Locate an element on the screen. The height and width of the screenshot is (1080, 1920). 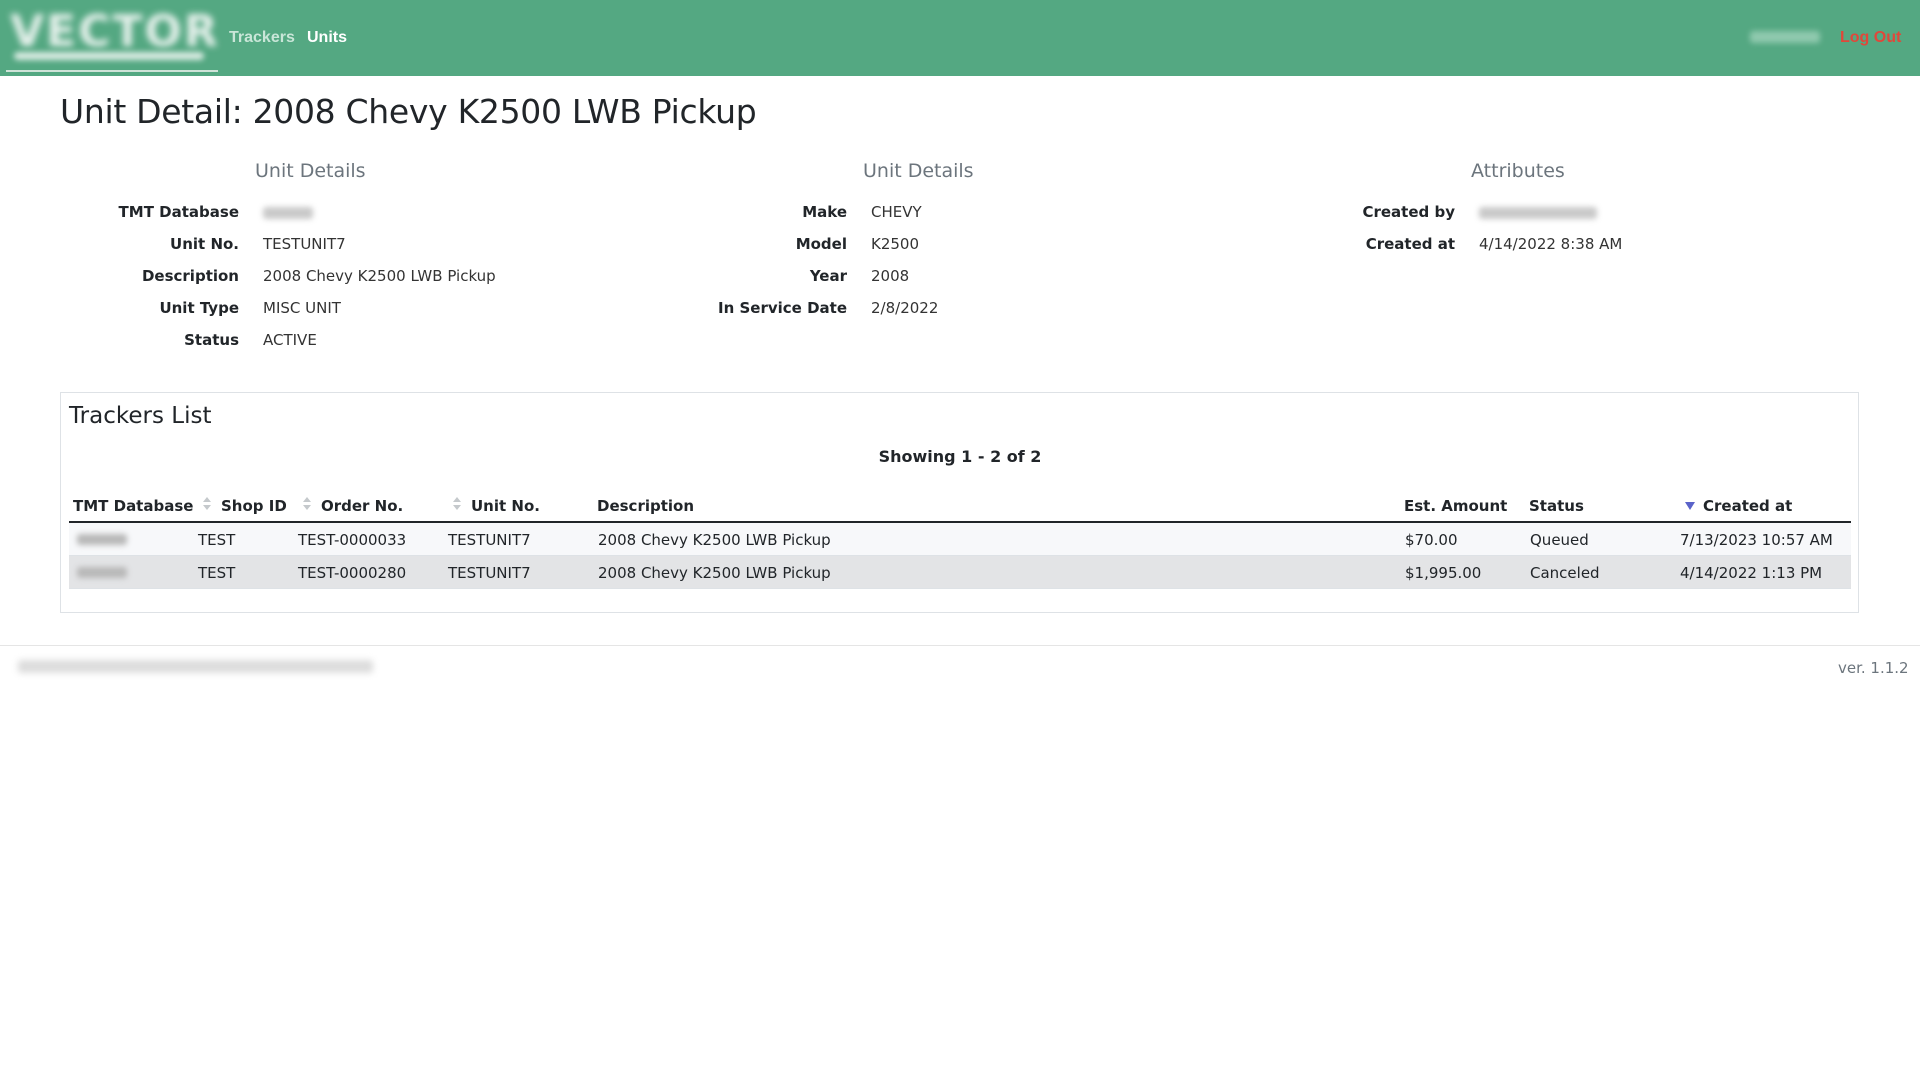
column-header-created-at: Created at is located at coordinates (1747, 506).